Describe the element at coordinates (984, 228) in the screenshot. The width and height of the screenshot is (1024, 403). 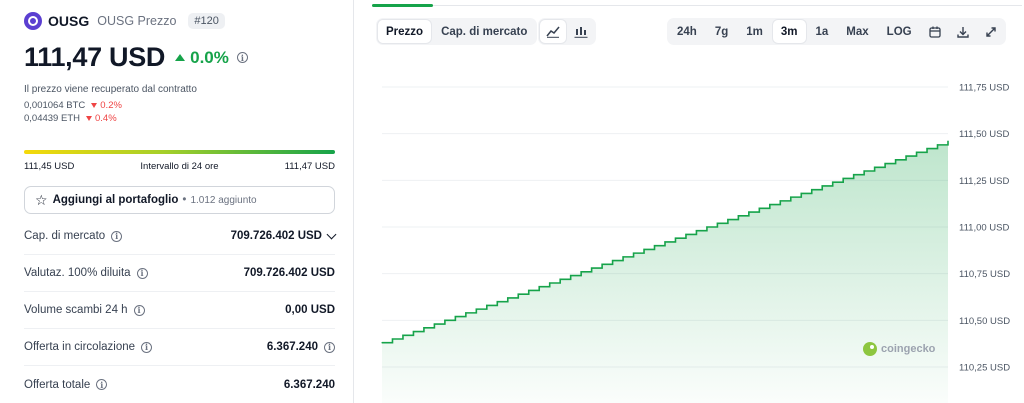
I see `y-tick-label: 111,00 USD` at that location.